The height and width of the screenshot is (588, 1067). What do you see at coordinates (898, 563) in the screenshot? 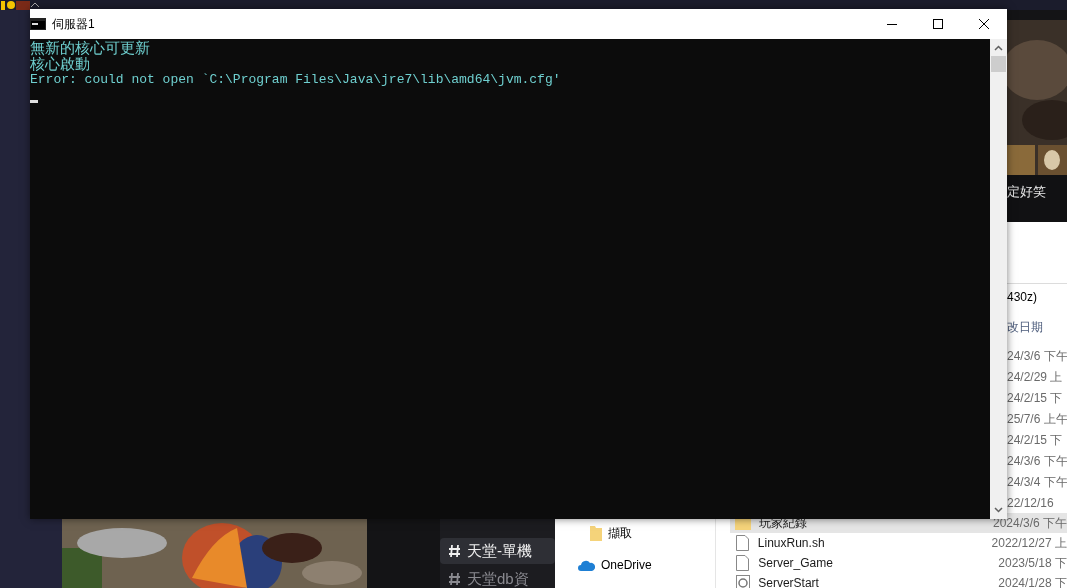
I see `file-row: Server_Game 2023/5/18 下` at bounding box center [898, 563].